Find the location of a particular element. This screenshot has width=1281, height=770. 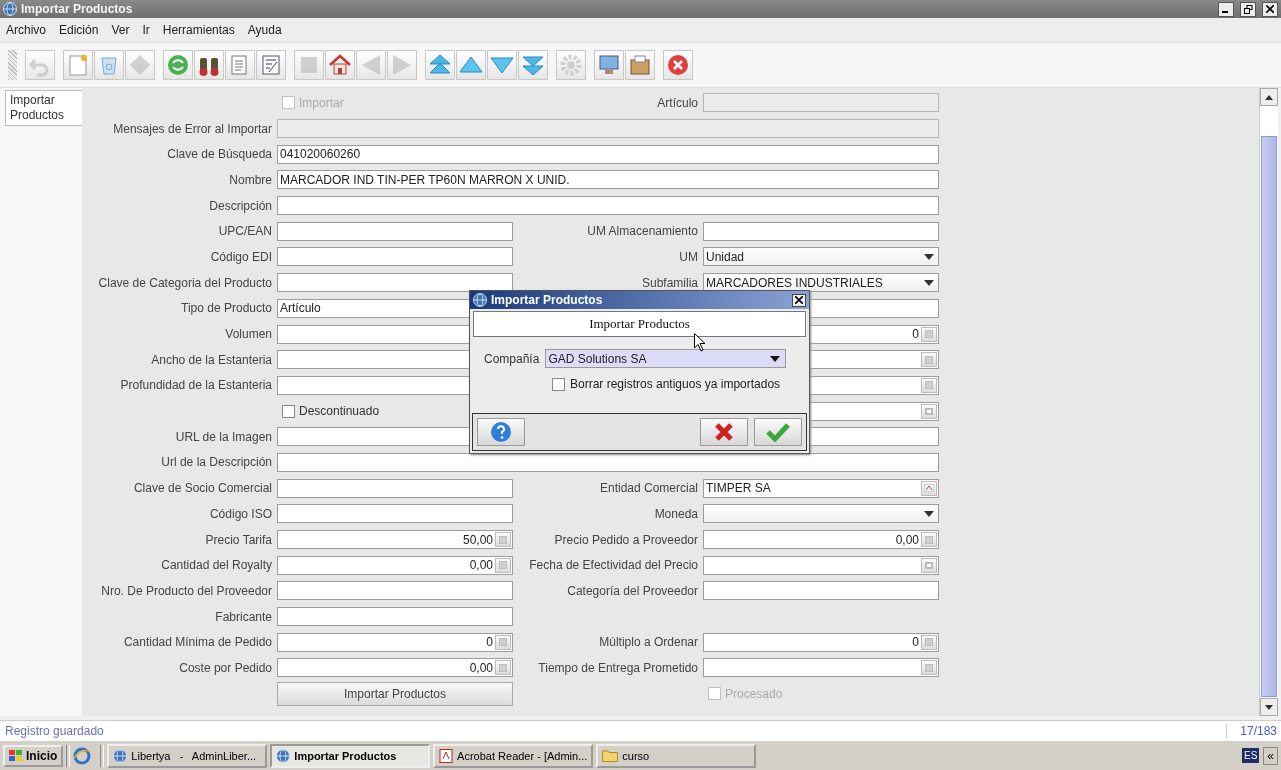

checkbox: Borrar registros antiguos ya importados is located at coordinates (639, 379).